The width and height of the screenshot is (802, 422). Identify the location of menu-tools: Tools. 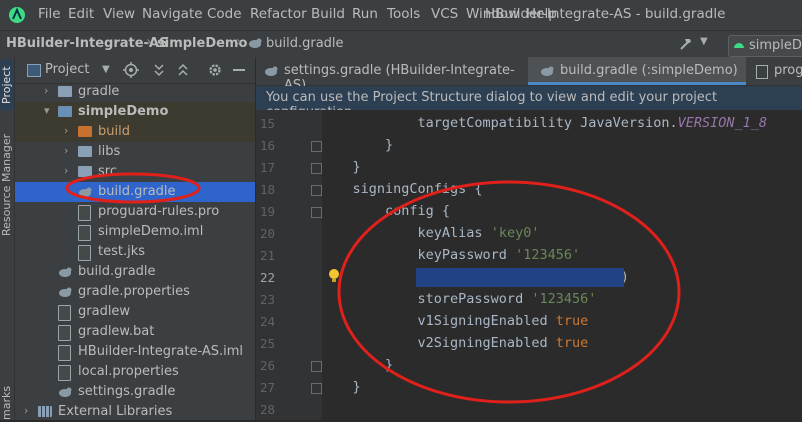
(403, 14).